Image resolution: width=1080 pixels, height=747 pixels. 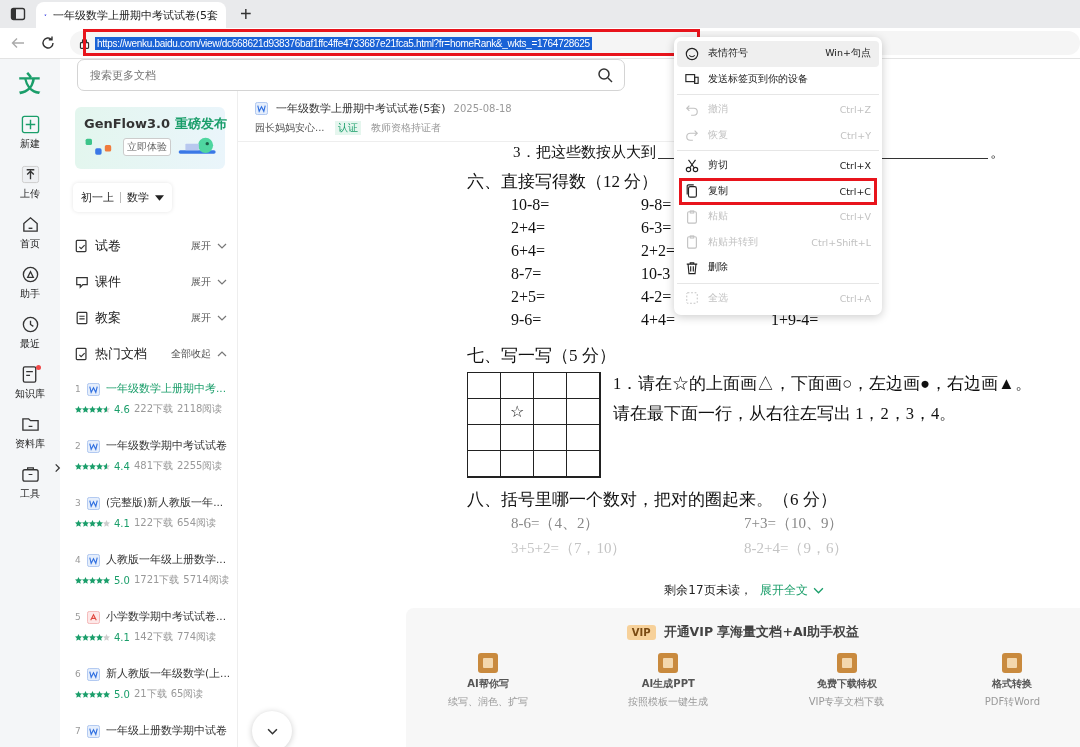 What do you see at coordinates (794, 523) in the screenshot?
I see `math-problem: 7+3=（10、9）` at bounding box center [794, 523].